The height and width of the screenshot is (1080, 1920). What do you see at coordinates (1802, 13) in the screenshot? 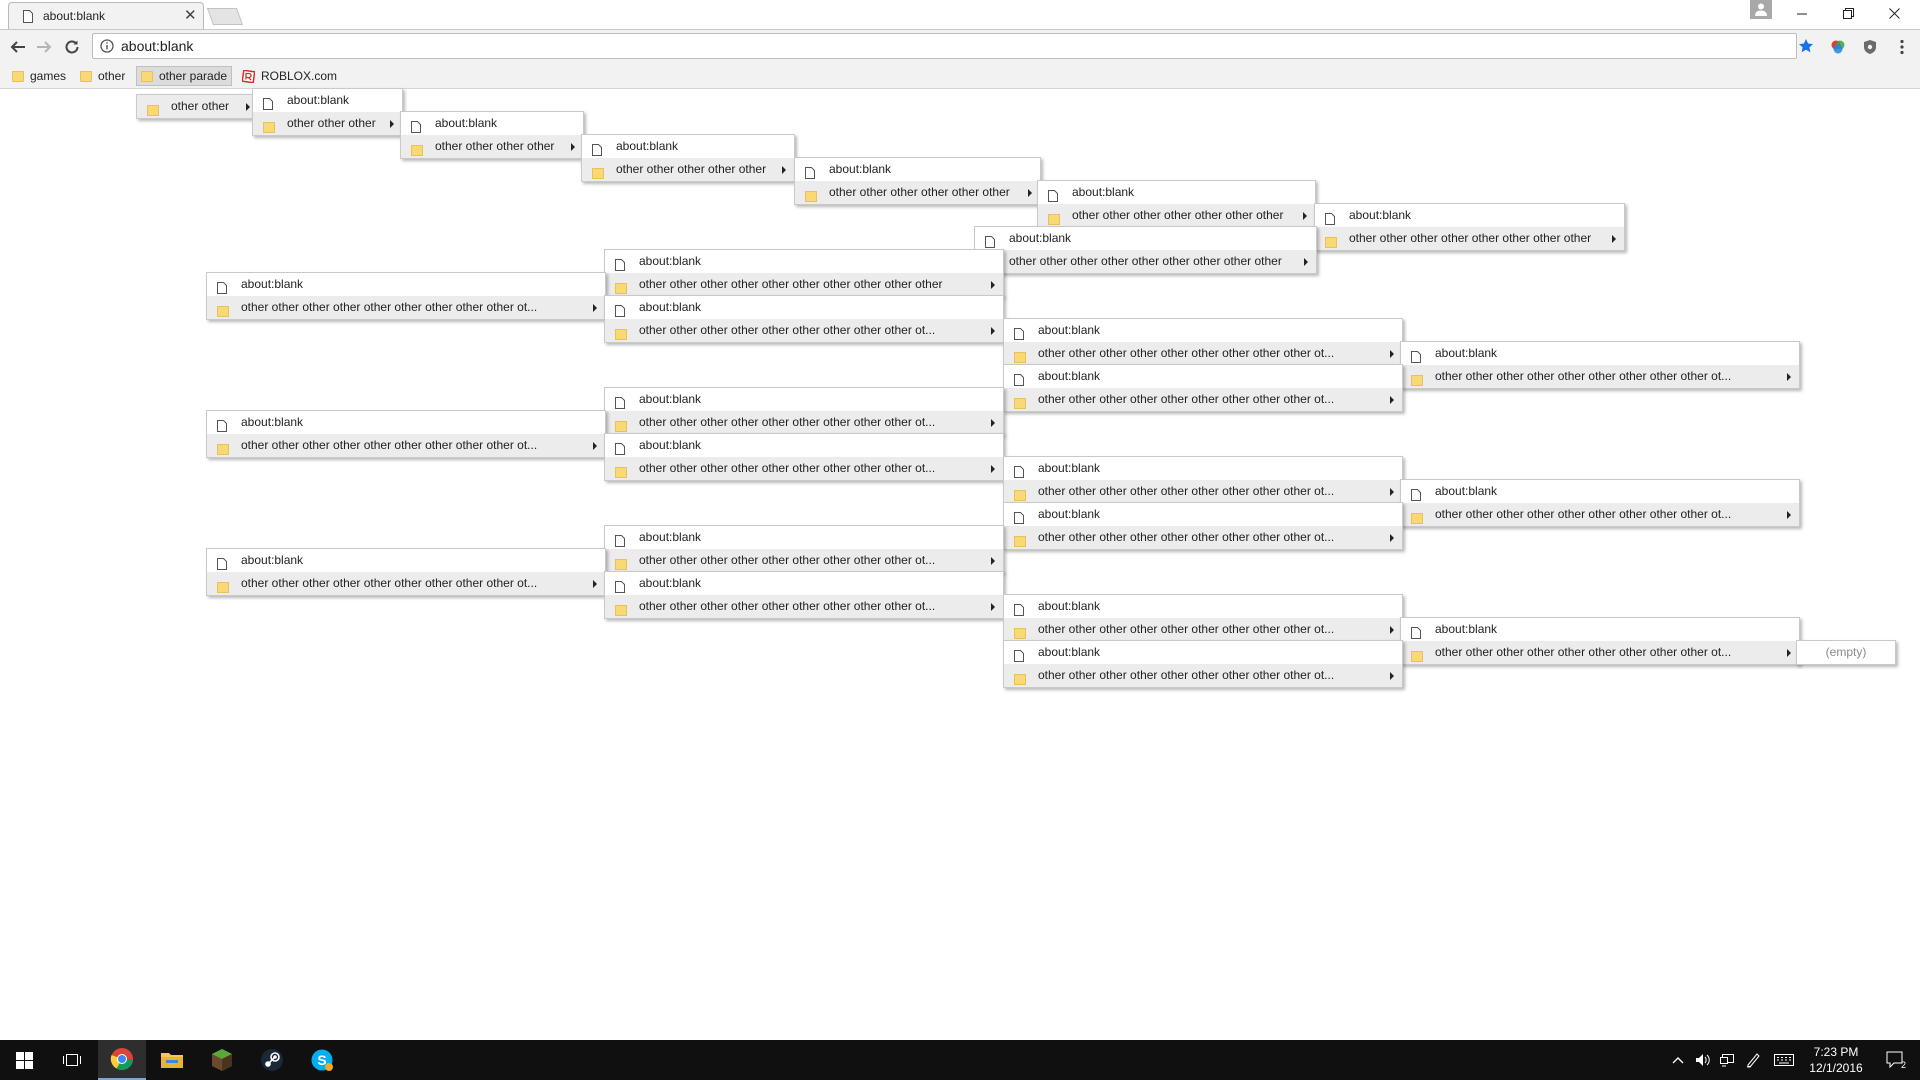
I see `minimize-button` at bounding box center [1802, 13].